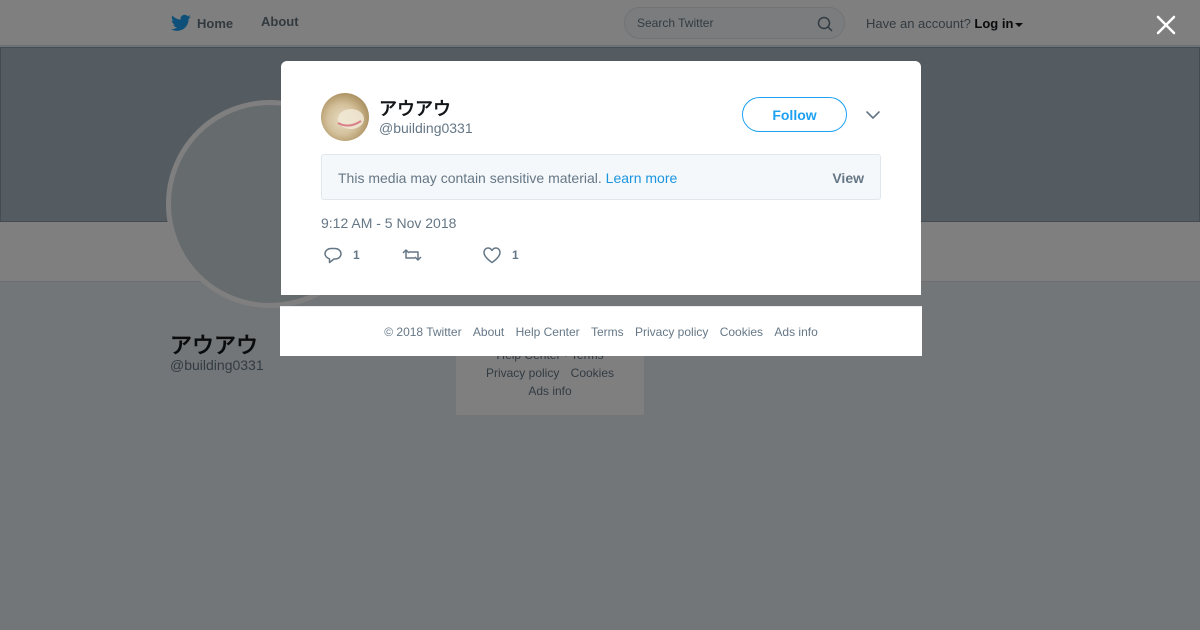 This screenshot has width=1200, height=630. What do you see at coordinates (515, 255) in the screenshot?
I see `like-count: 1` at bounding box center [515, 255].